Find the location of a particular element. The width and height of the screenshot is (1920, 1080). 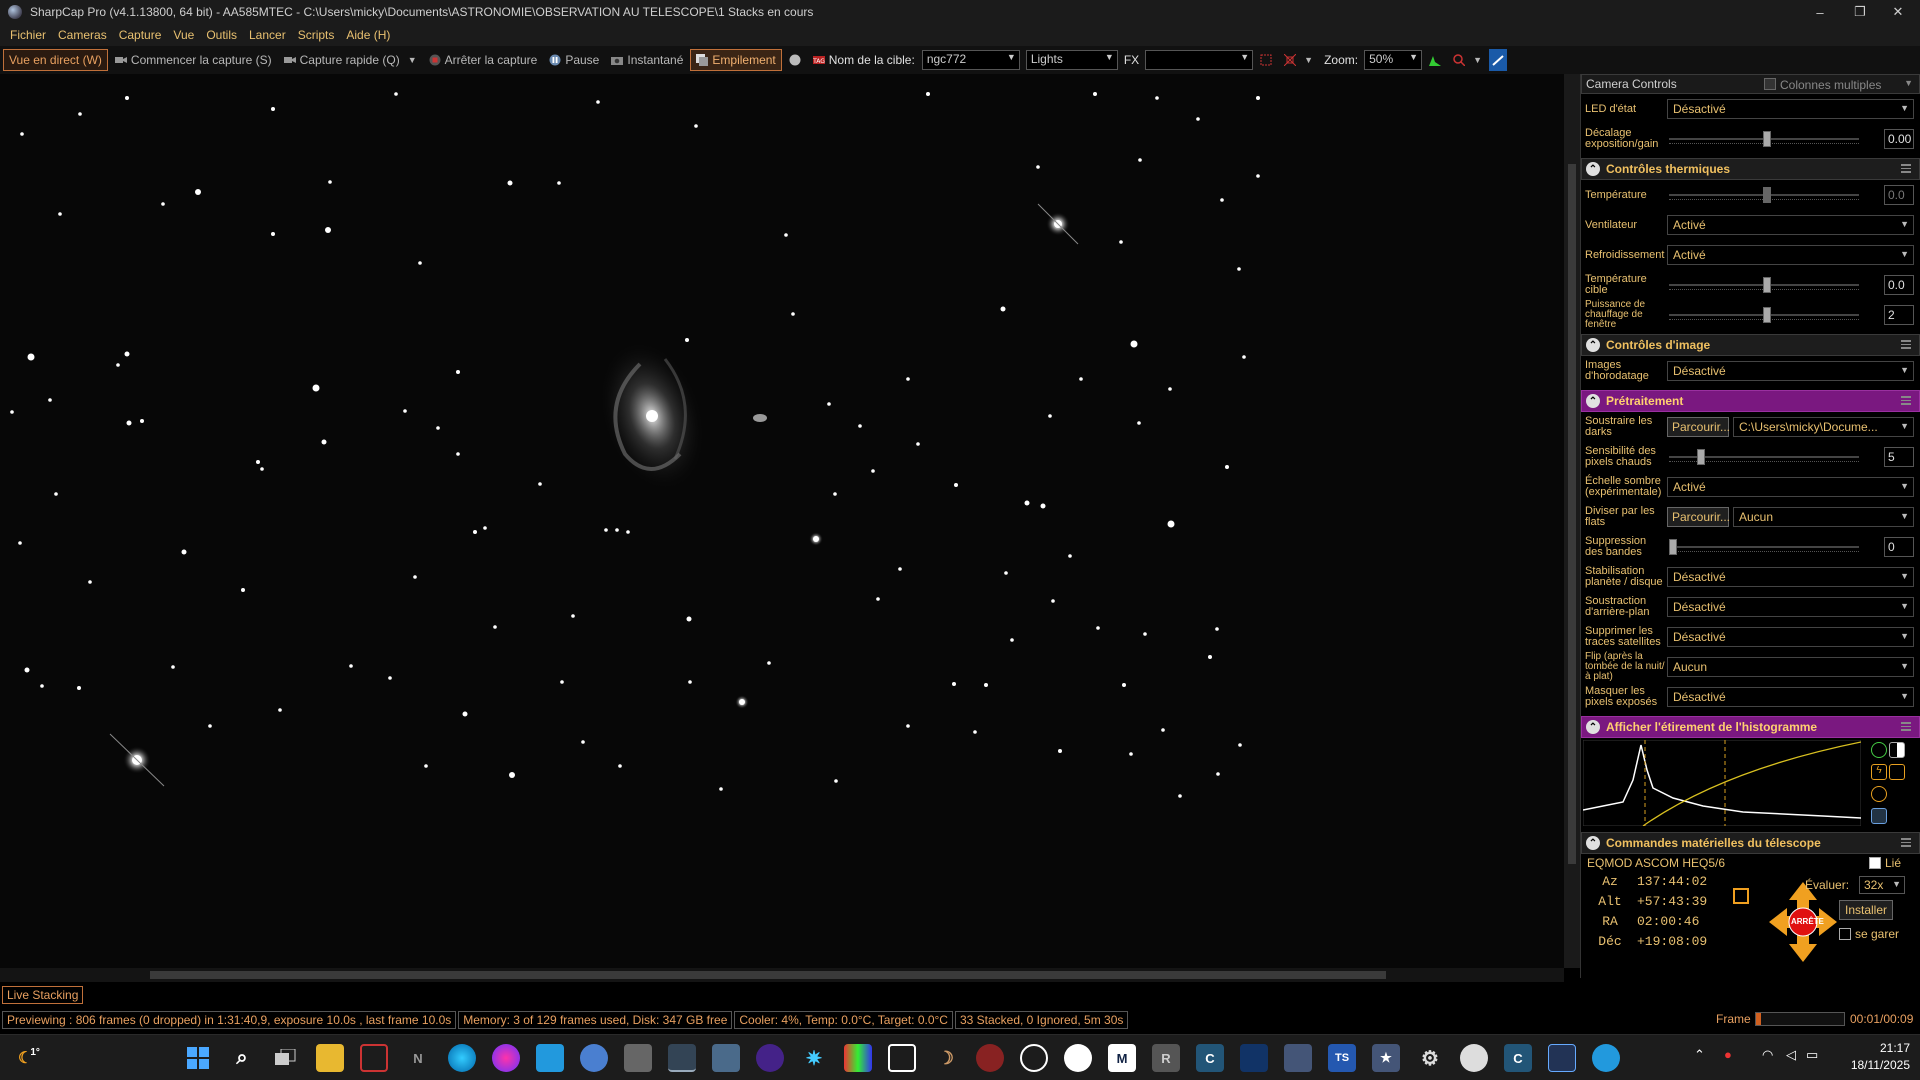

target-temperature-slider is located at coordinates (1764, 285).